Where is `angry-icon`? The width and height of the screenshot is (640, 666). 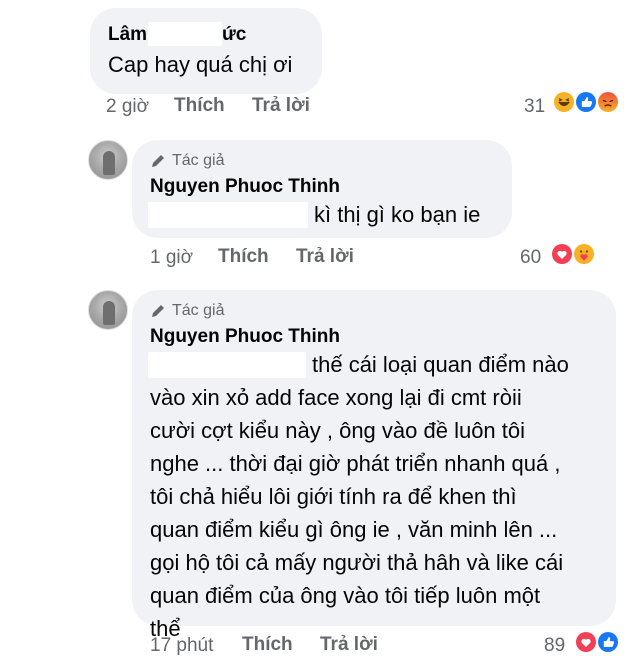 angry-icon is located at coordinates (608, 102).